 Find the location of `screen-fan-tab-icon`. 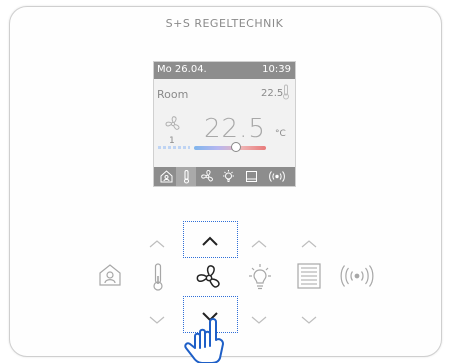

screen-fan-tab-icon is located at coordinates (207, 176).